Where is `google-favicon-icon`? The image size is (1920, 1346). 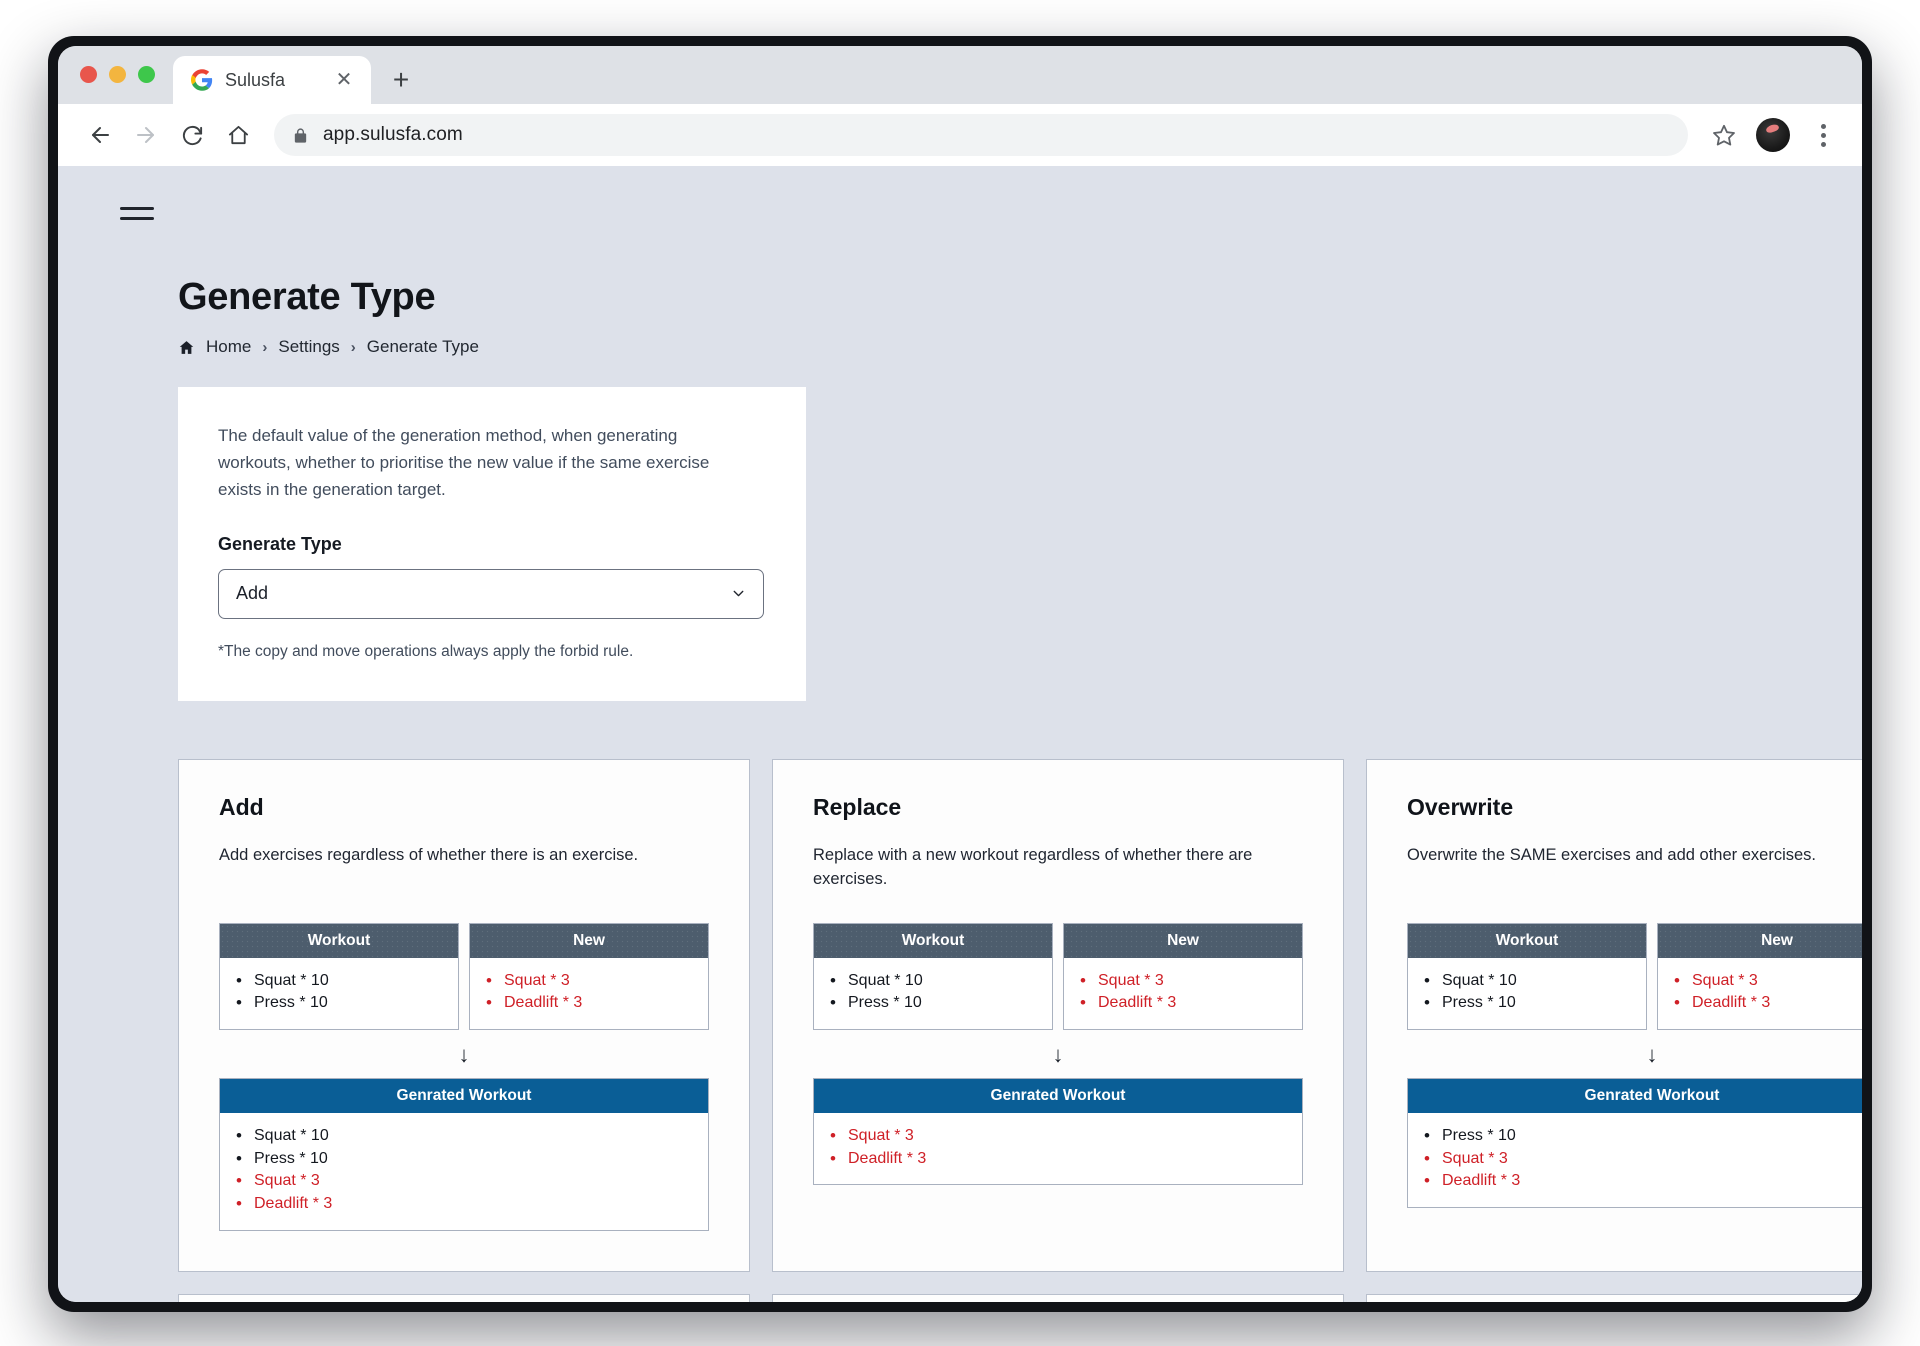 google-favicon-icon is located at coordinates (202, 80).